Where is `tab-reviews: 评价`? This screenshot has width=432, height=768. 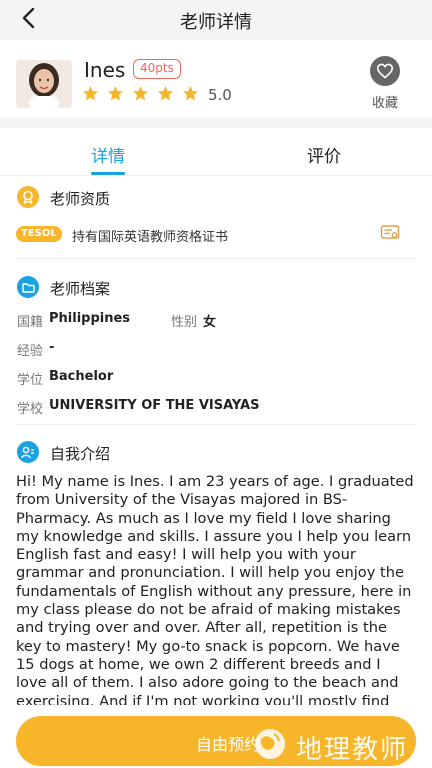
tab-reviews: 评价 is located at coordinates (324, 154).